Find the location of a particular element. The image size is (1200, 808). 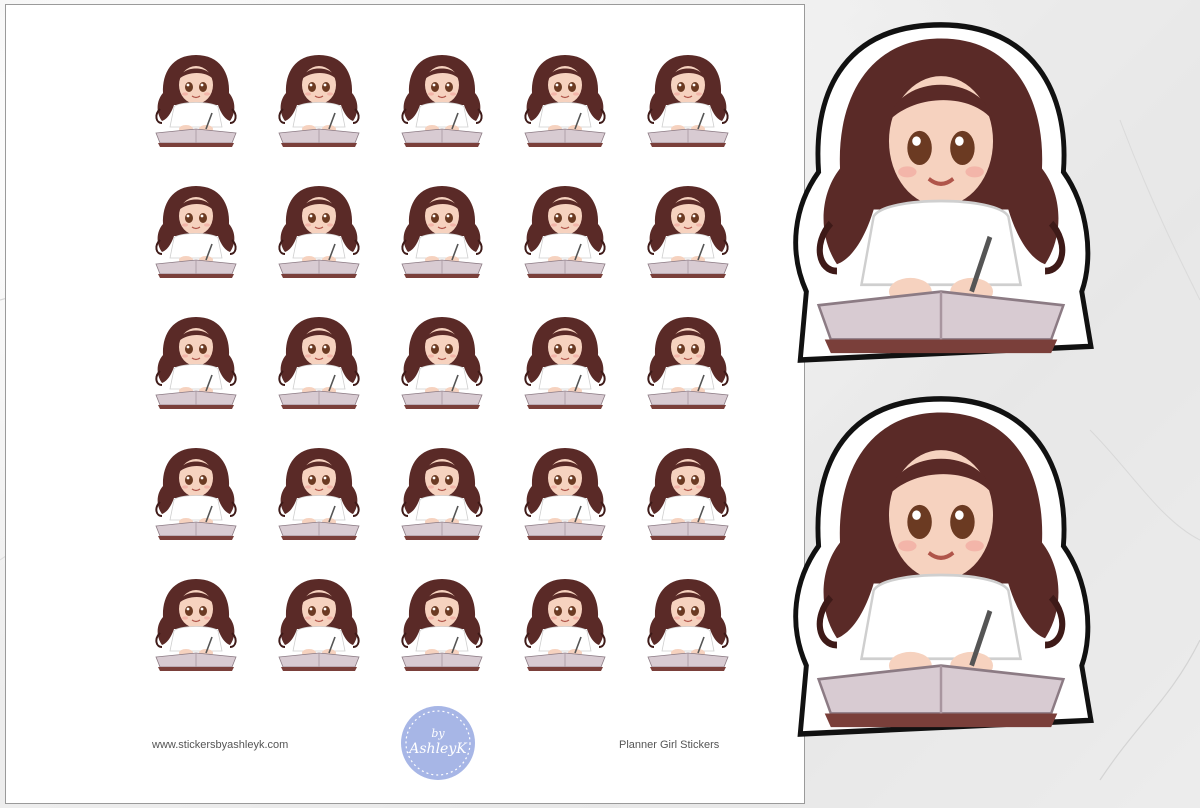

logo-by: by is located at coordinates (438, 733).